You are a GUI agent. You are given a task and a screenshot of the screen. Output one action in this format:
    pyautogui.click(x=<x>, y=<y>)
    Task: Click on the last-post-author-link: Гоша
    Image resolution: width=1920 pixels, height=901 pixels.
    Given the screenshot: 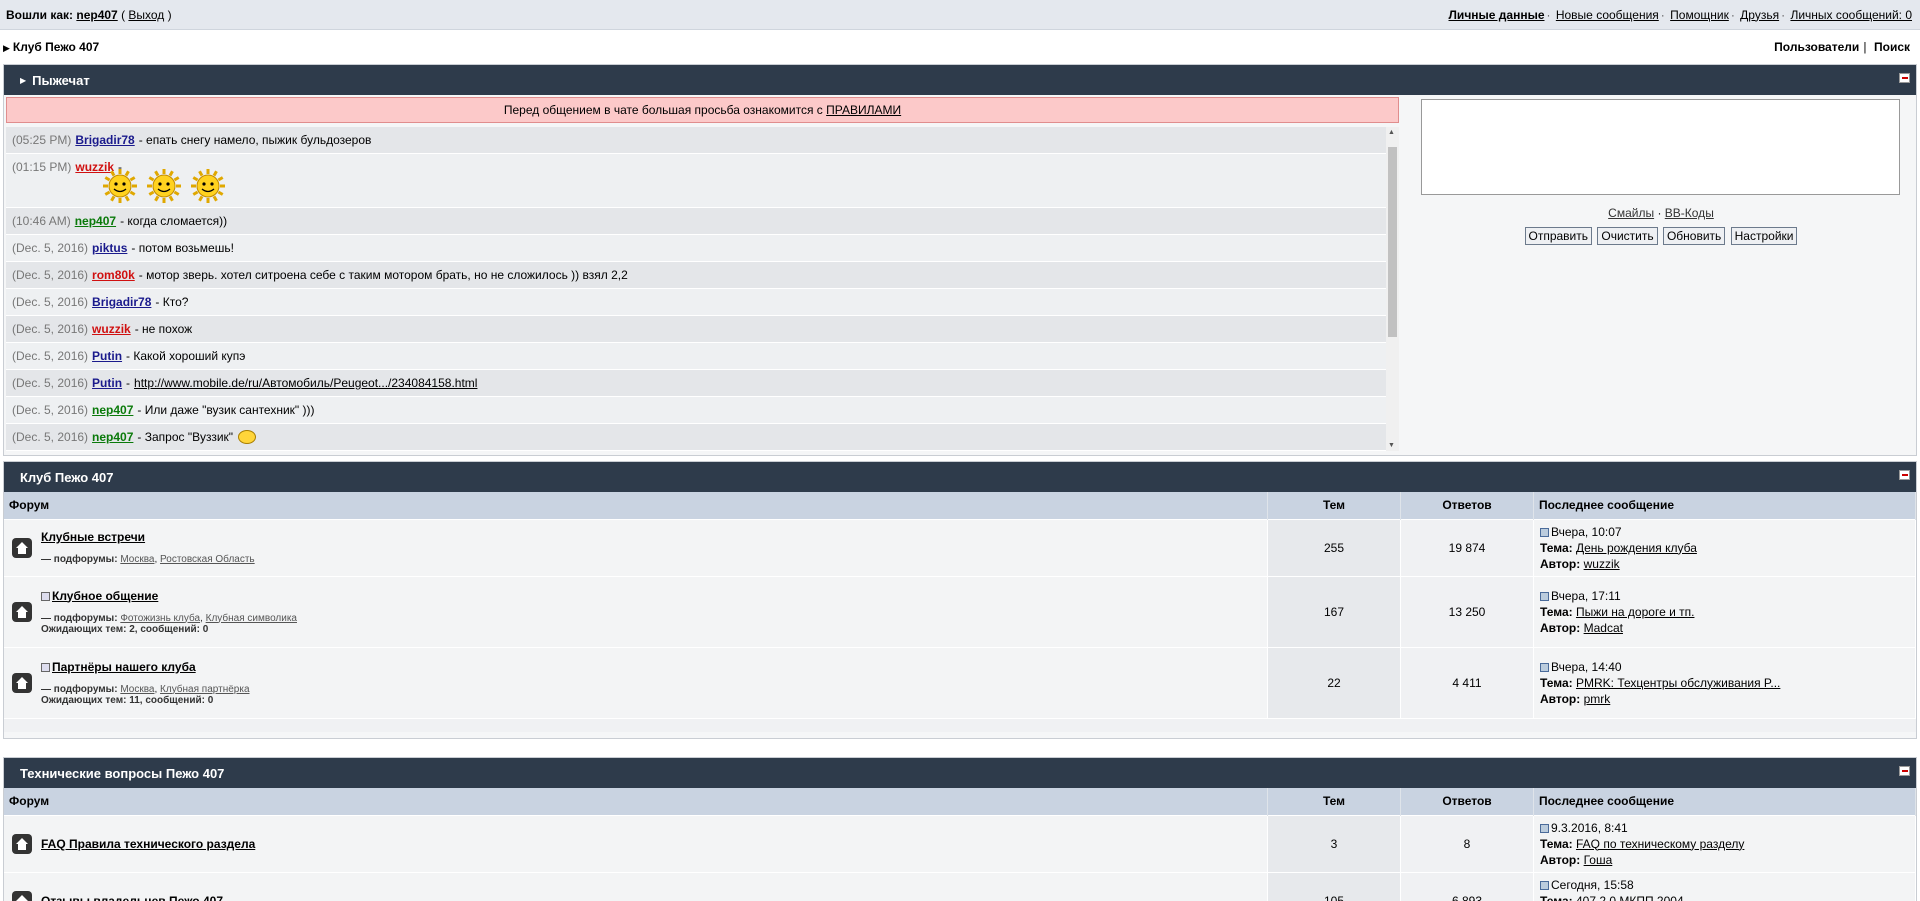 What is the action you would take?
    pyautogui.click(x=1598, y=860)
    